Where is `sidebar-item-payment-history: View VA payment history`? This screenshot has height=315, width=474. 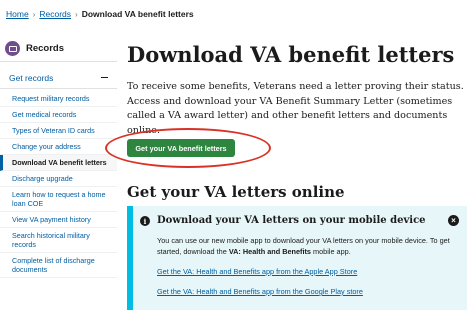 sidebar-item-payment-history: View VA payment history is located at coordinates (58, 220).